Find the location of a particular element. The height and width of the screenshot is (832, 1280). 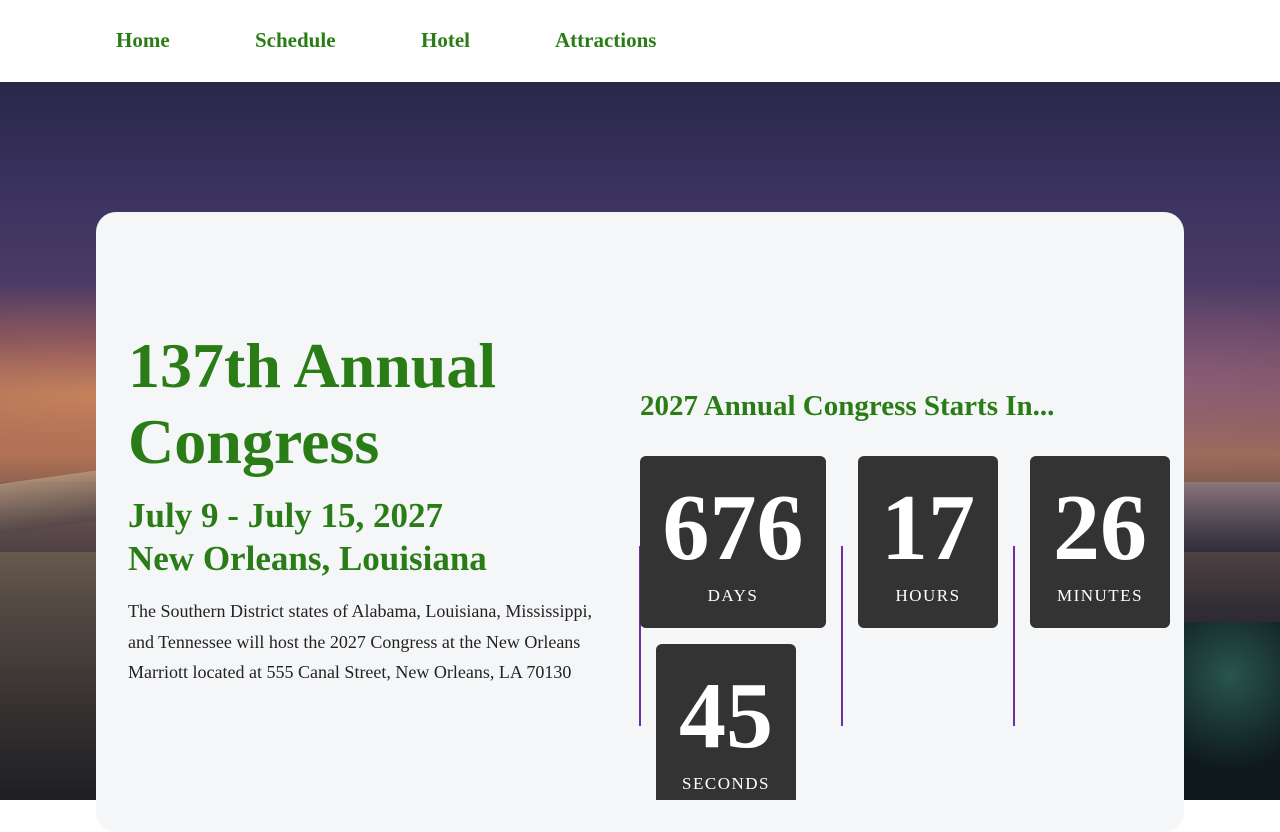

countdown-seconds-value: 45 is located at coordinates (726, 716).